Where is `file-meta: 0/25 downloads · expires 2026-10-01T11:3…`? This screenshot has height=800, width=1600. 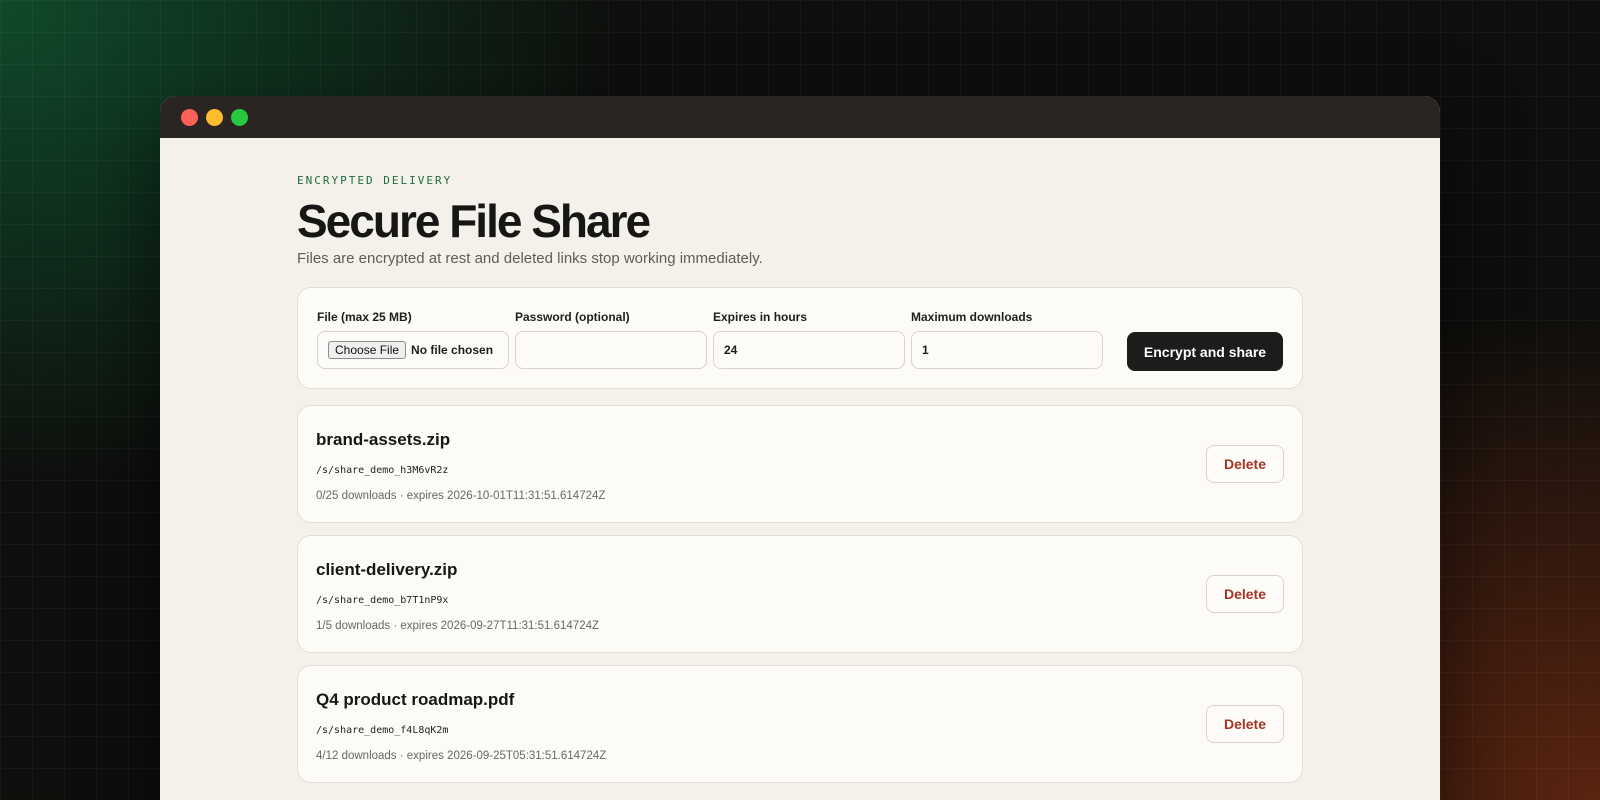 file-meta: 0/25 downloads · expires 2026-10-01T11:3… is located at coordinates (461, 496).